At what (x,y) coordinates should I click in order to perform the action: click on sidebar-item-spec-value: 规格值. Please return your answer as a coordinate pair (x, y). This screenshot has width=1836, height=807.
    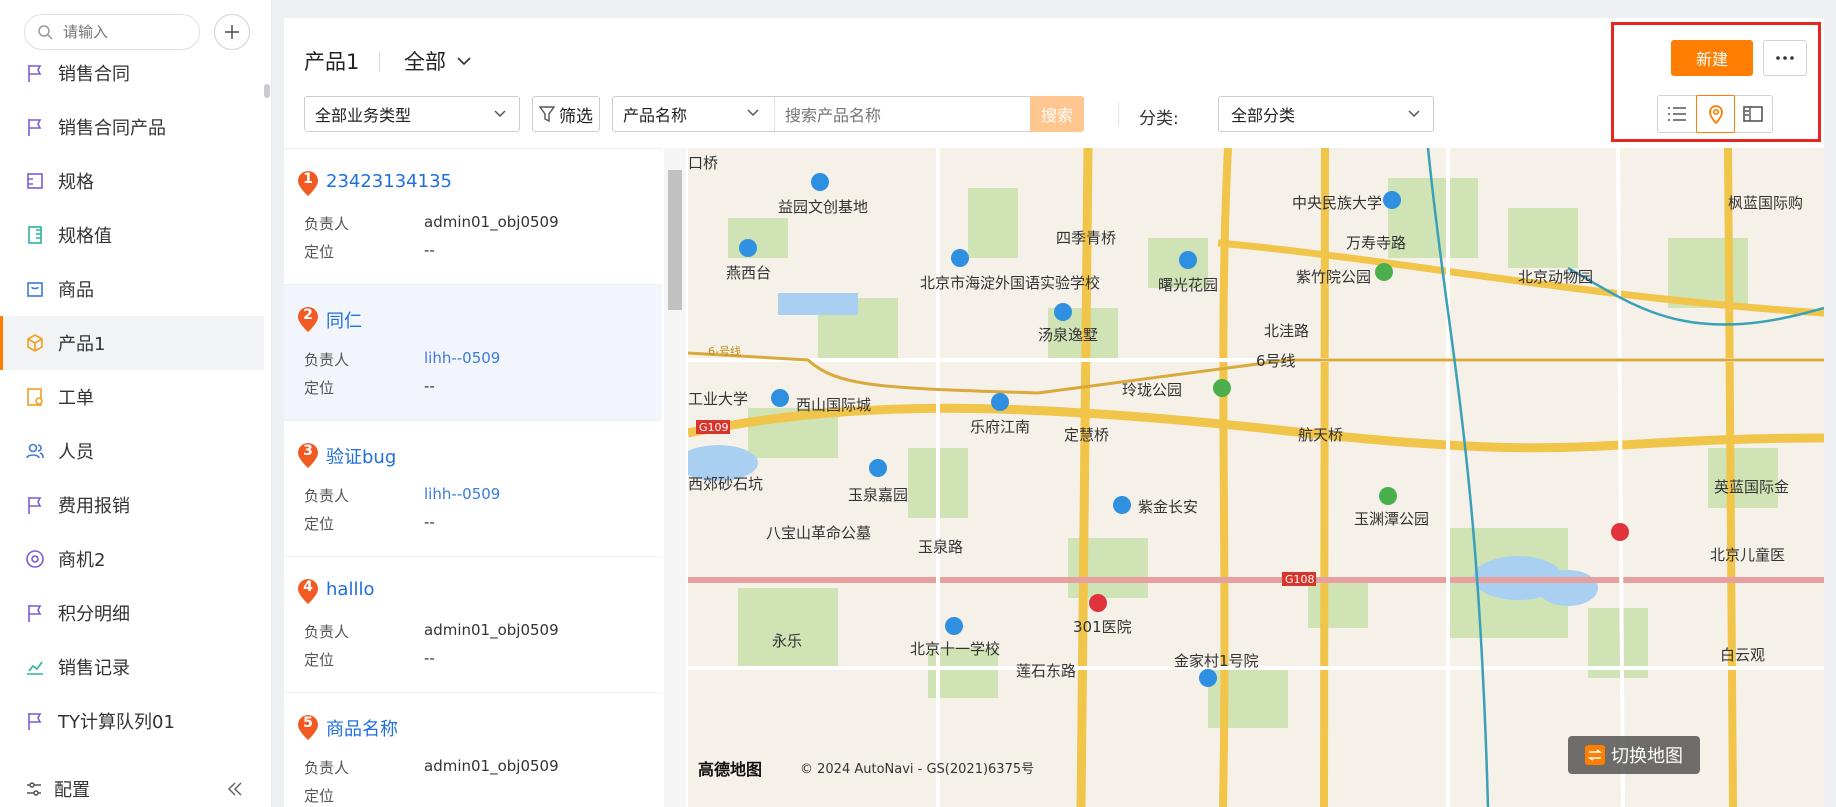
    Looking at the image, I should click on (132, 235).